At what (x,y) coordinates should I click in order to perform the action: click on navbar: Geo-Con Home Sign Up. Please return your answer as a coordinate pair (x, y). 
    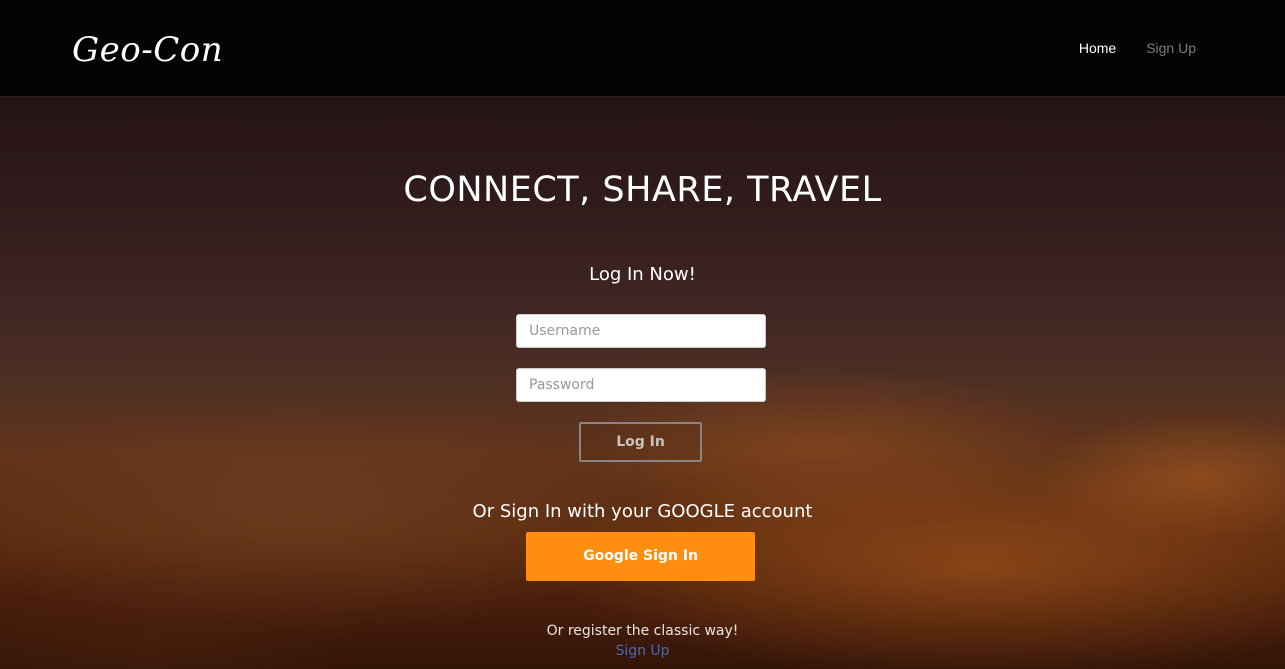
    Looking at the image, I should click on (642, 48).